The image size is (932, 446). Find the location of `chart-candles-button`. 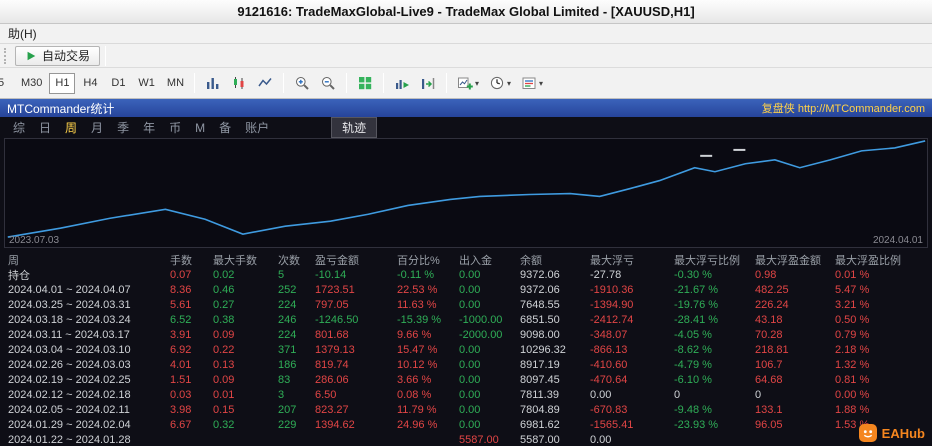

chart-candles-button is located at coordinates (239, 83).